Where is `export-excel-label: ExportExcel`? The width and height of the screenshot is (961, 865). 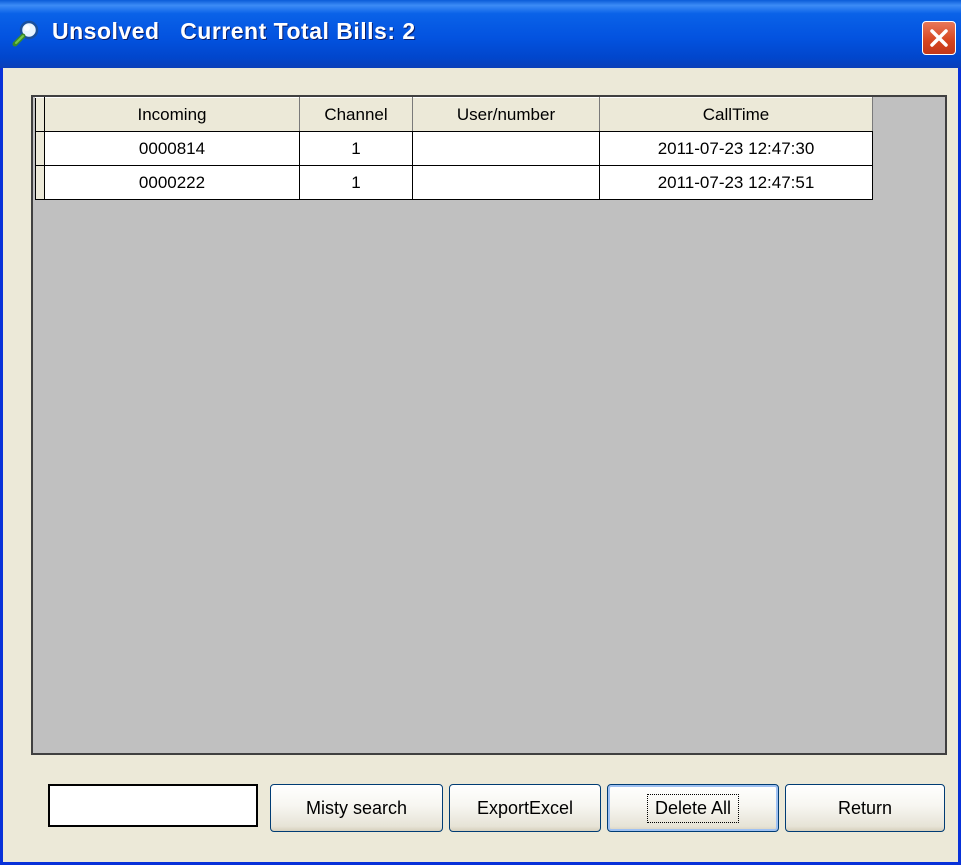 export-excel-label: ExportExcel is located at coordinates (525, 807).